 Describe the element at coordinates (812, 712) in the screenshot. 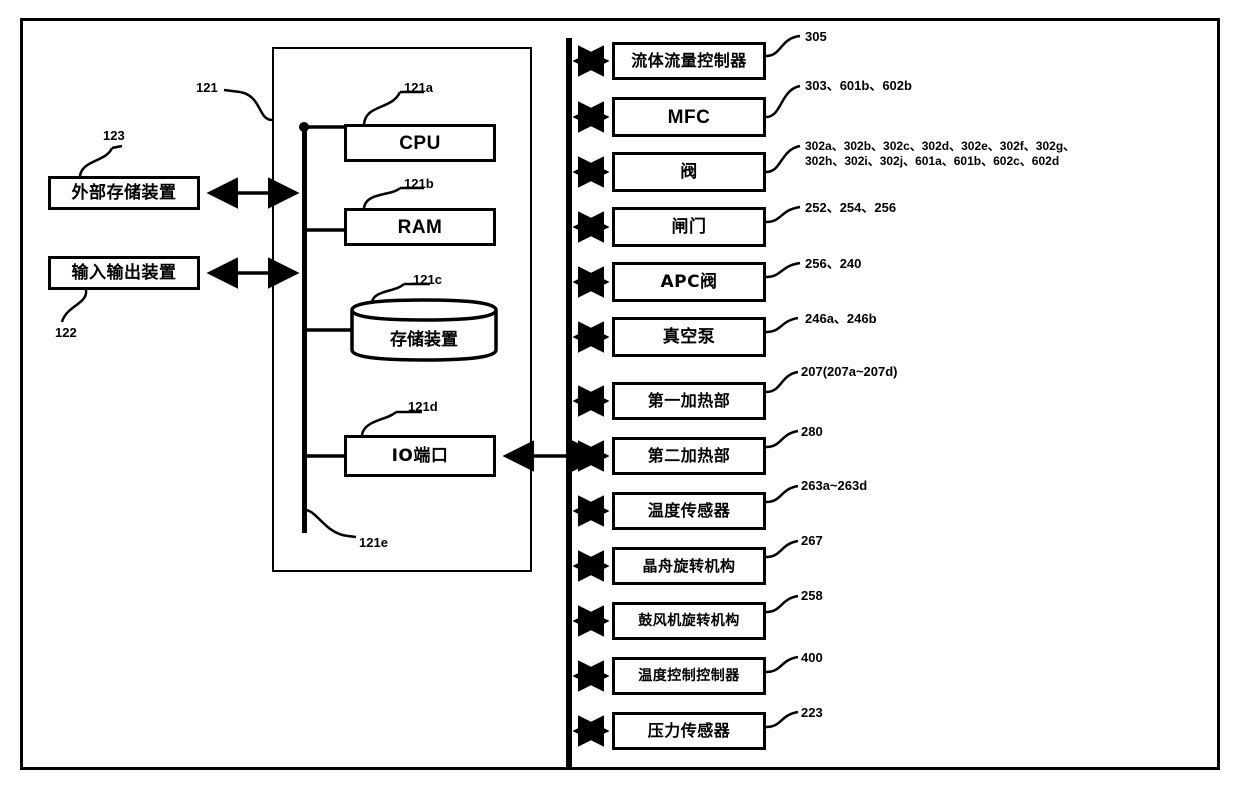

I see `ref-pressure-sensor-223: 223` at that location.